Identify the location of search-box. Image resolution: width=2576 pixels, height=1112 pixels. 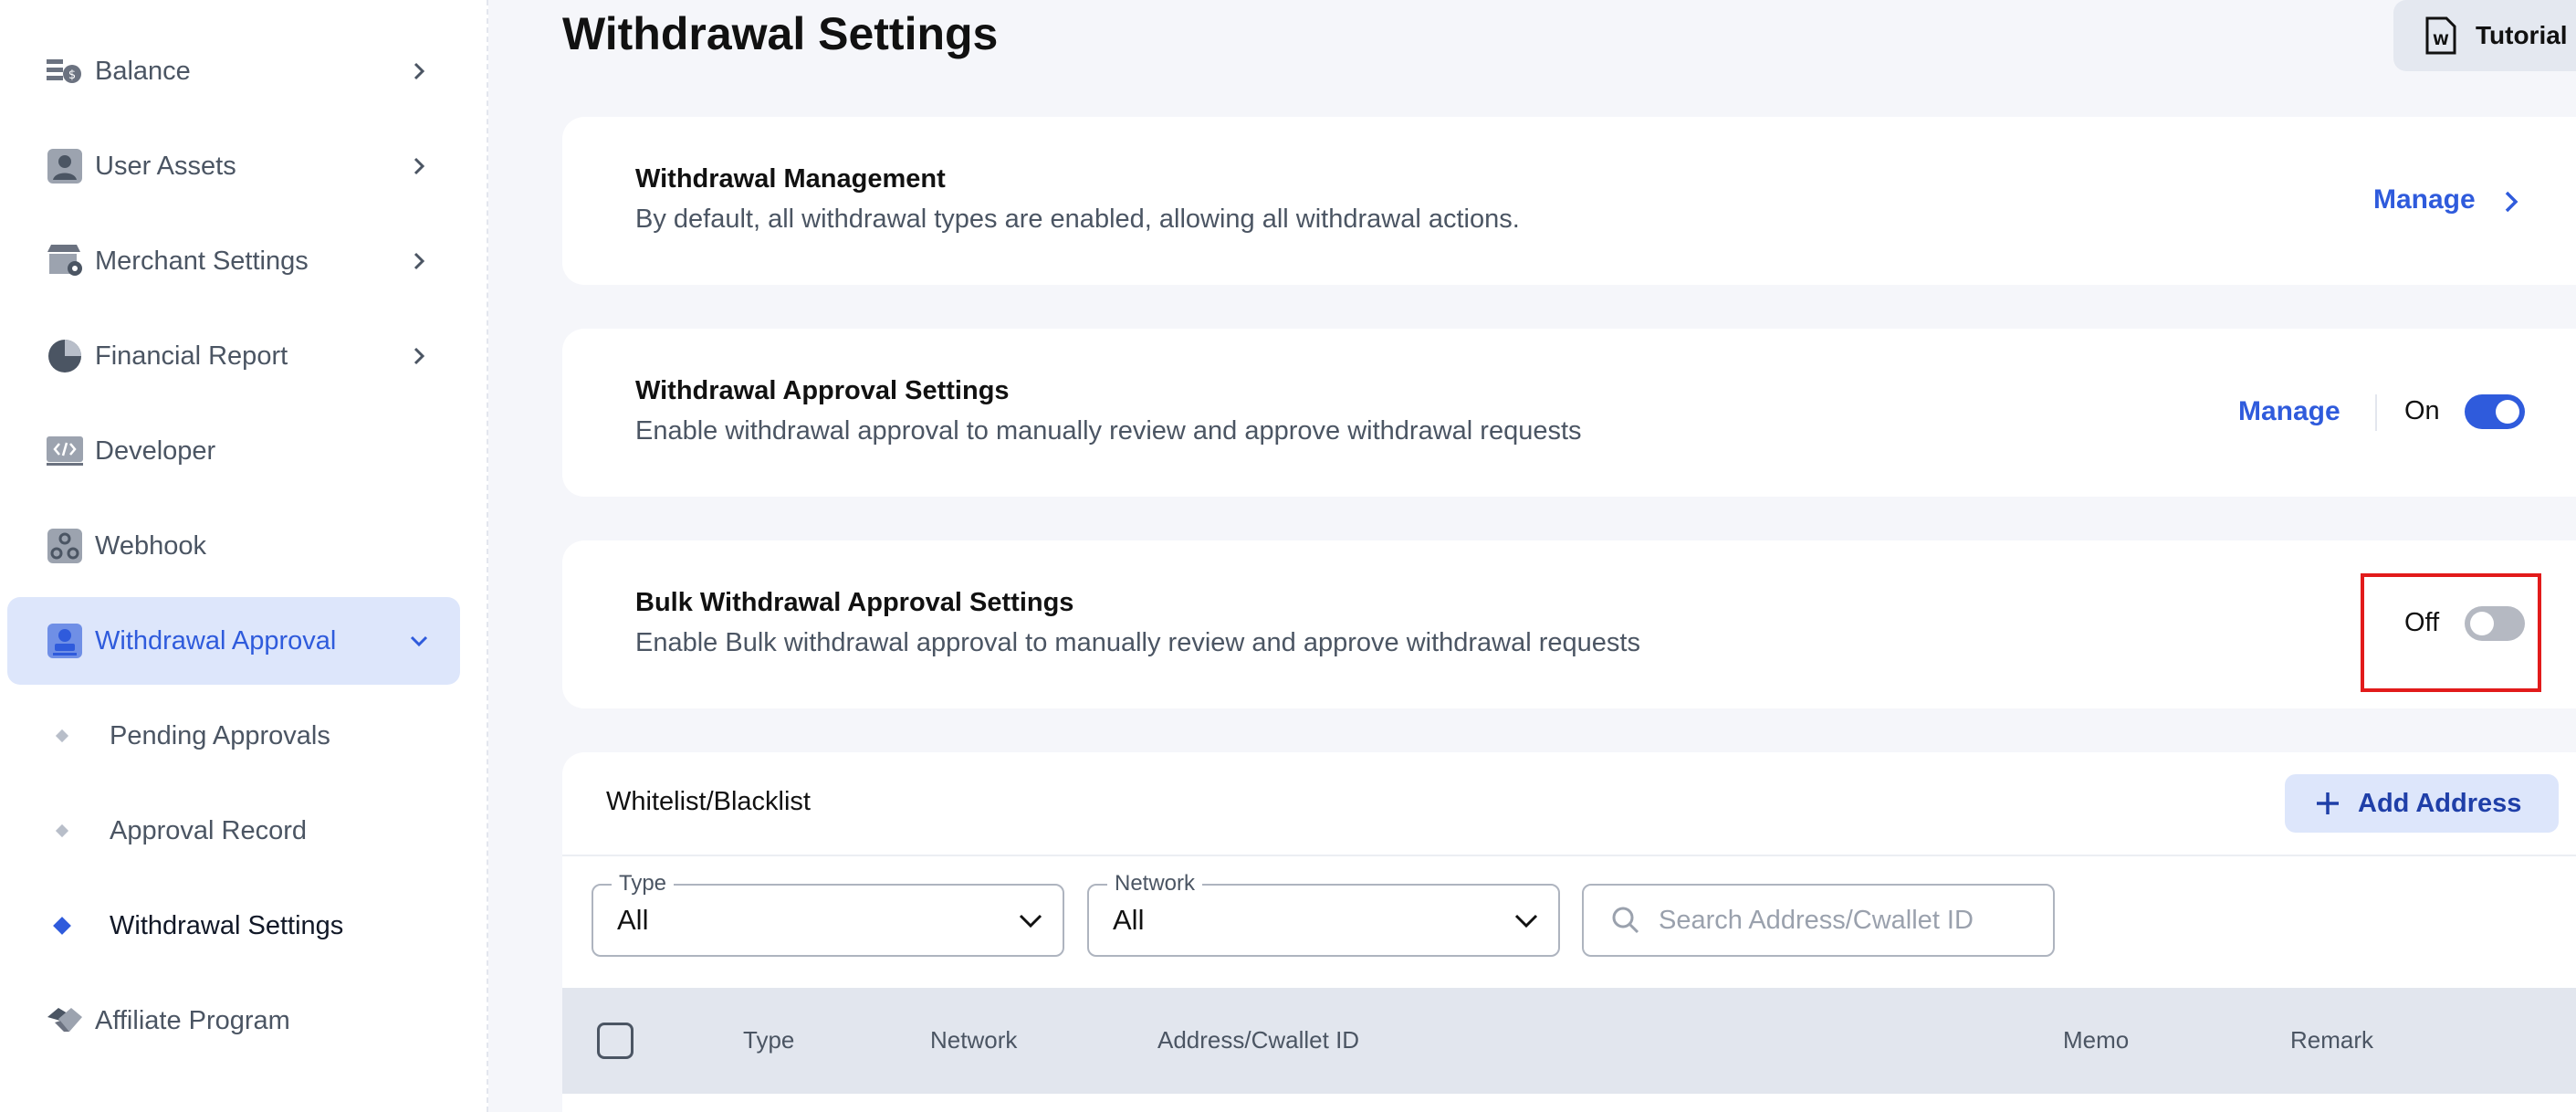
(1819, 920).